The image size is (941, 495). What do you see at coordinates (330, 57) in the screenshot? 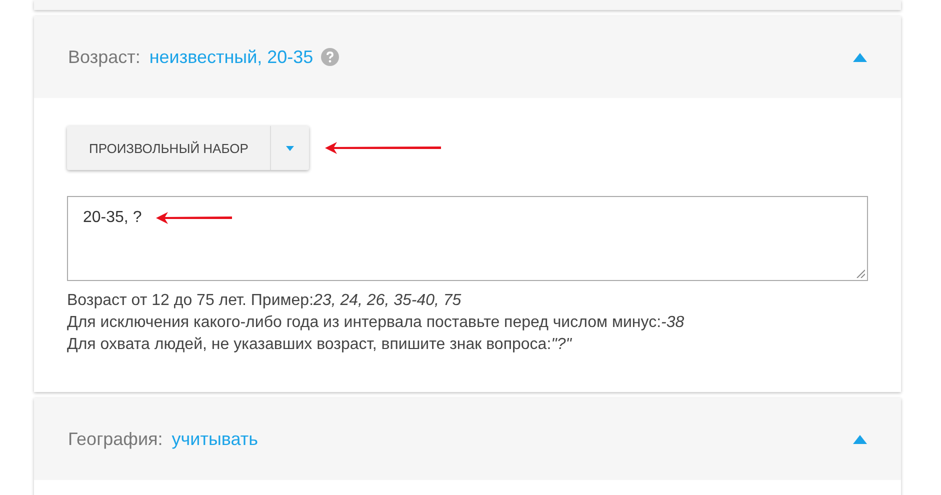
I see `help-icon` at bounding box center [330, 57].